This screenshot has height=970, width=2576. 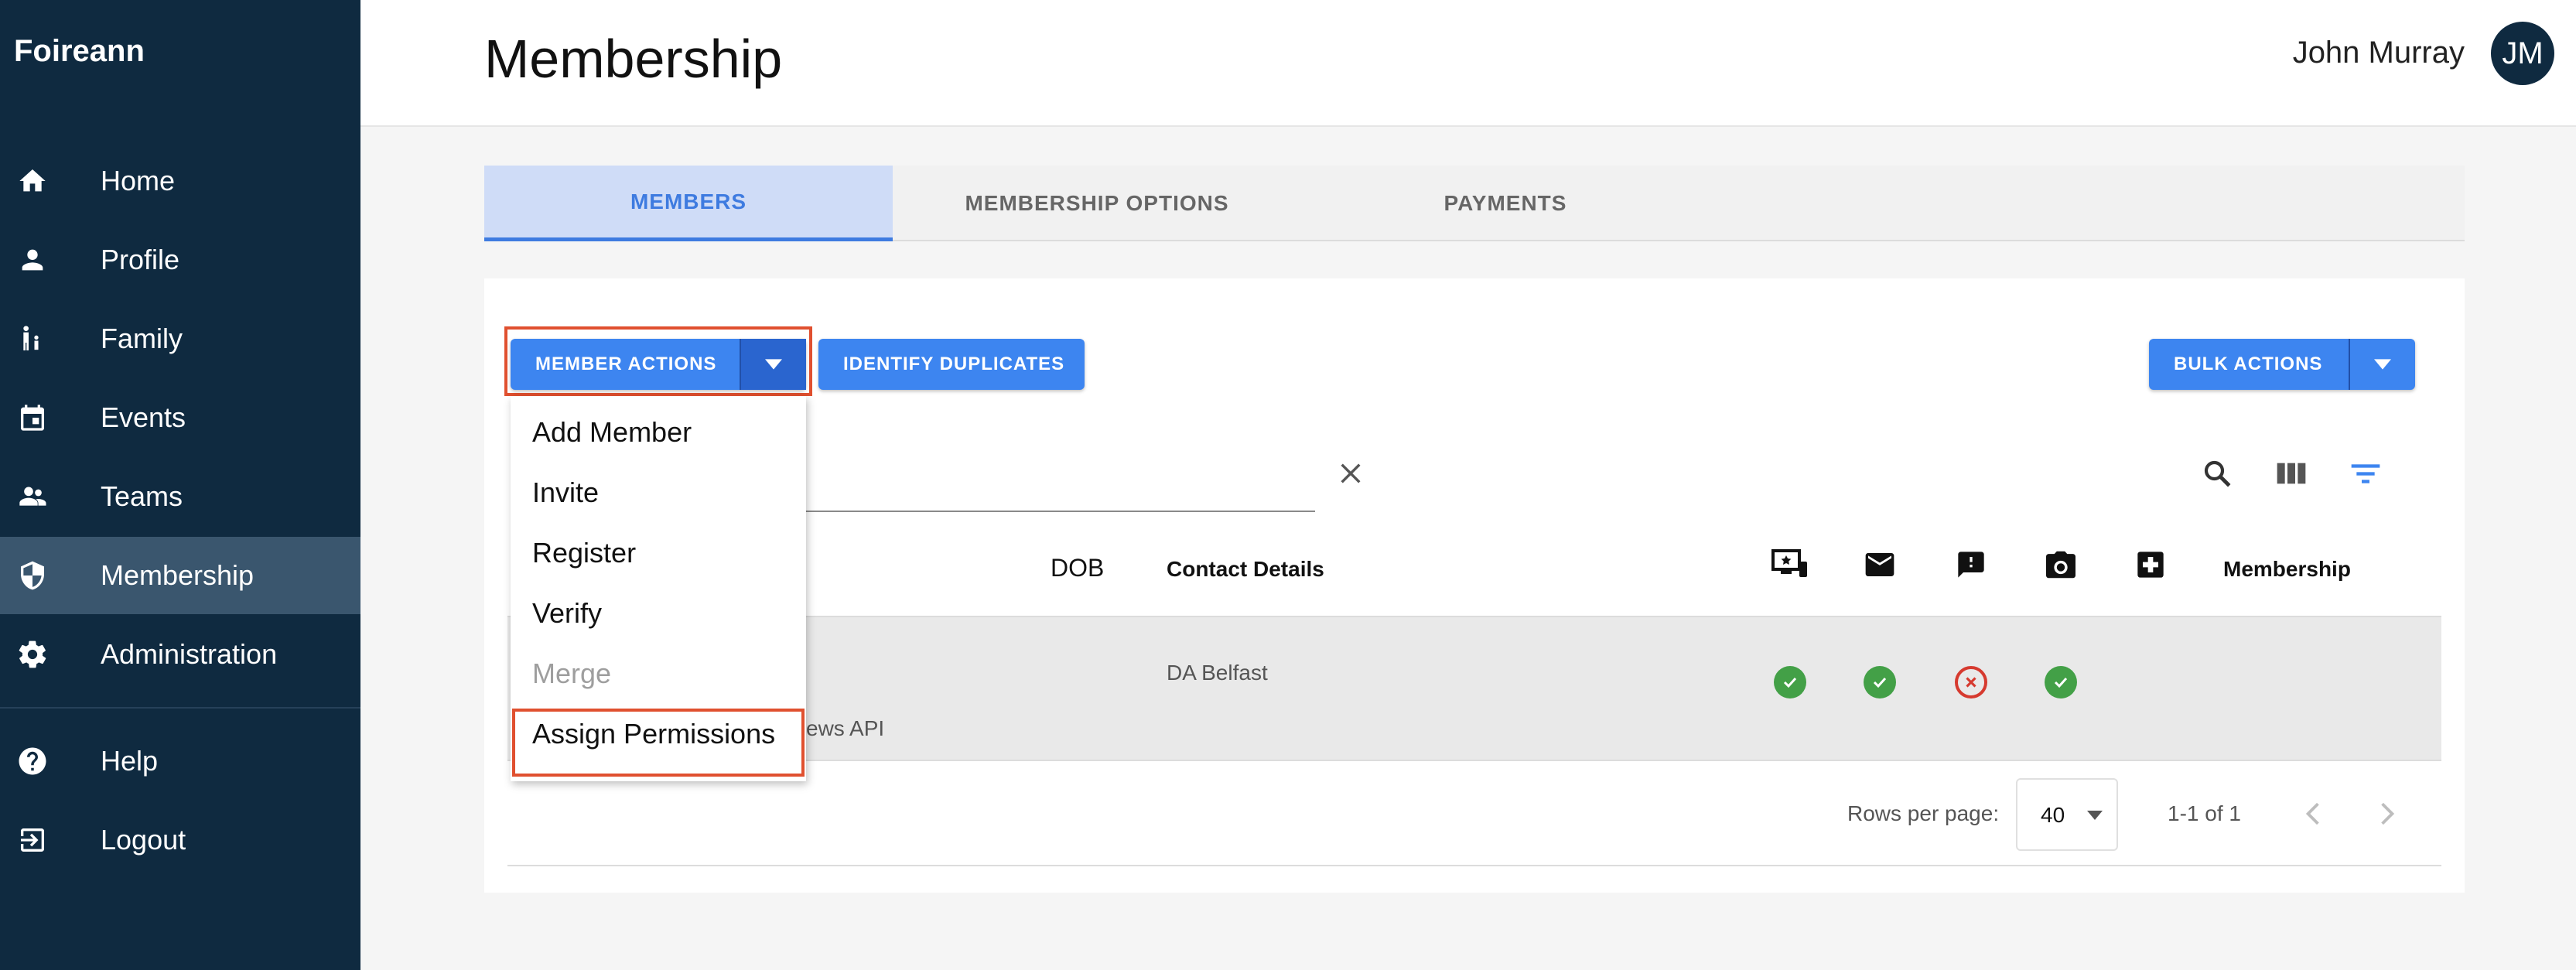 I want to click on filter-button, so click(x=2365, y=474).